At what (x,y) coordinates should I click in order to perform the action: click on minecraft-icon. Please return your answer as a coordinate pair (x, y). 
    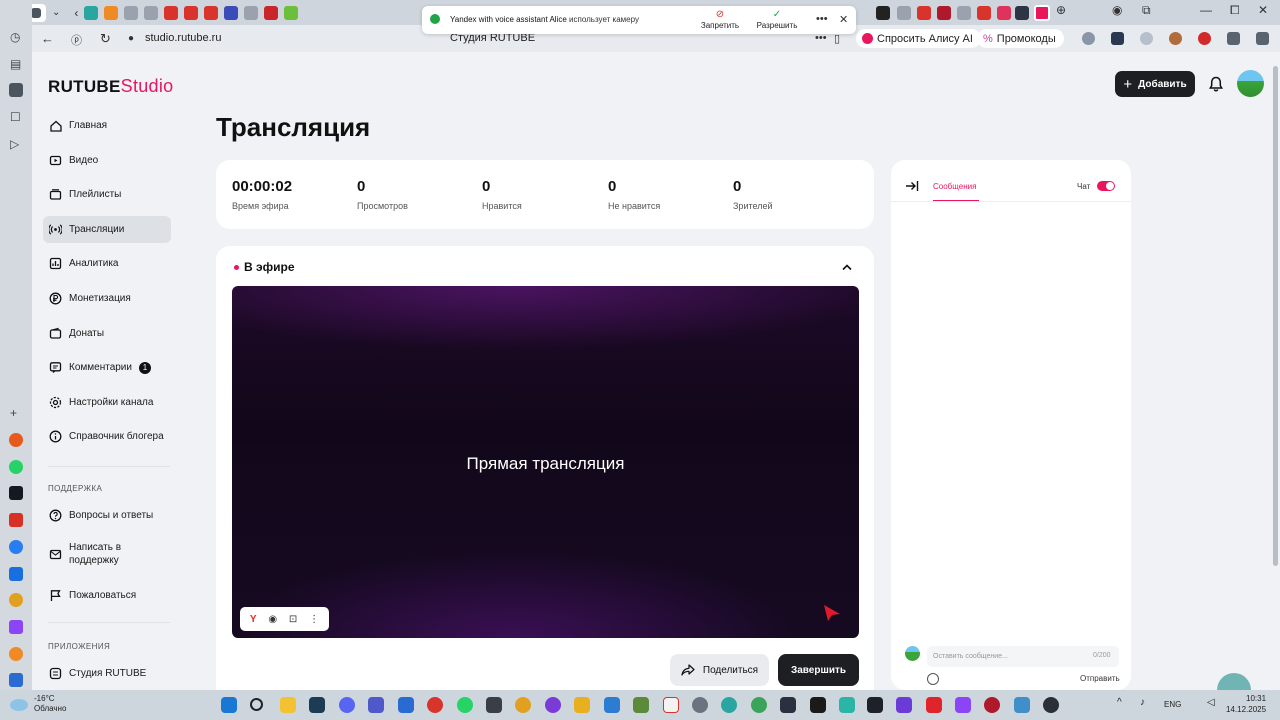
    Looking at the image, I should click on (641, 705).